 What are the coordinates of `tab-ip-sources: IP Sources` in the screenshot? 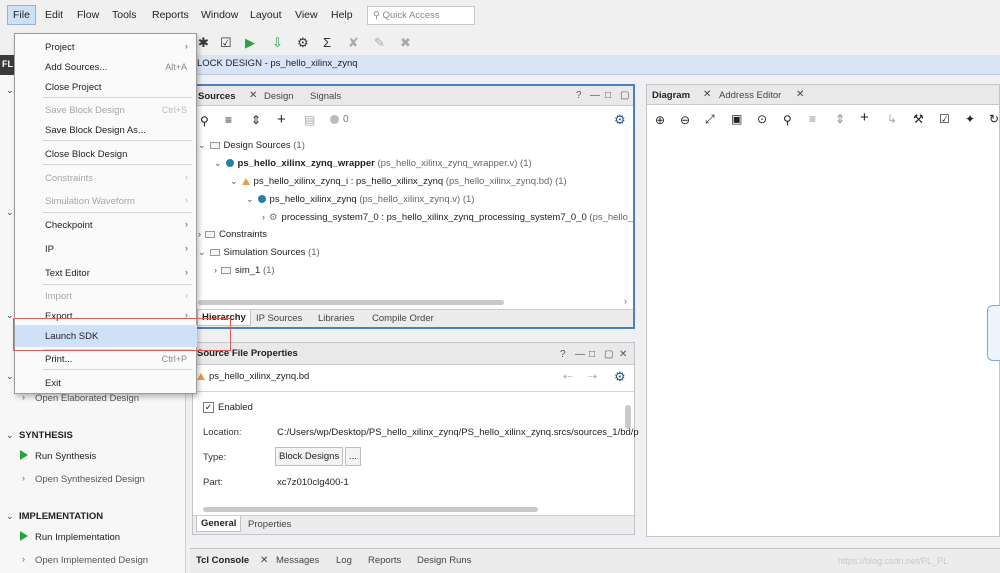 It's located at (279, 318).